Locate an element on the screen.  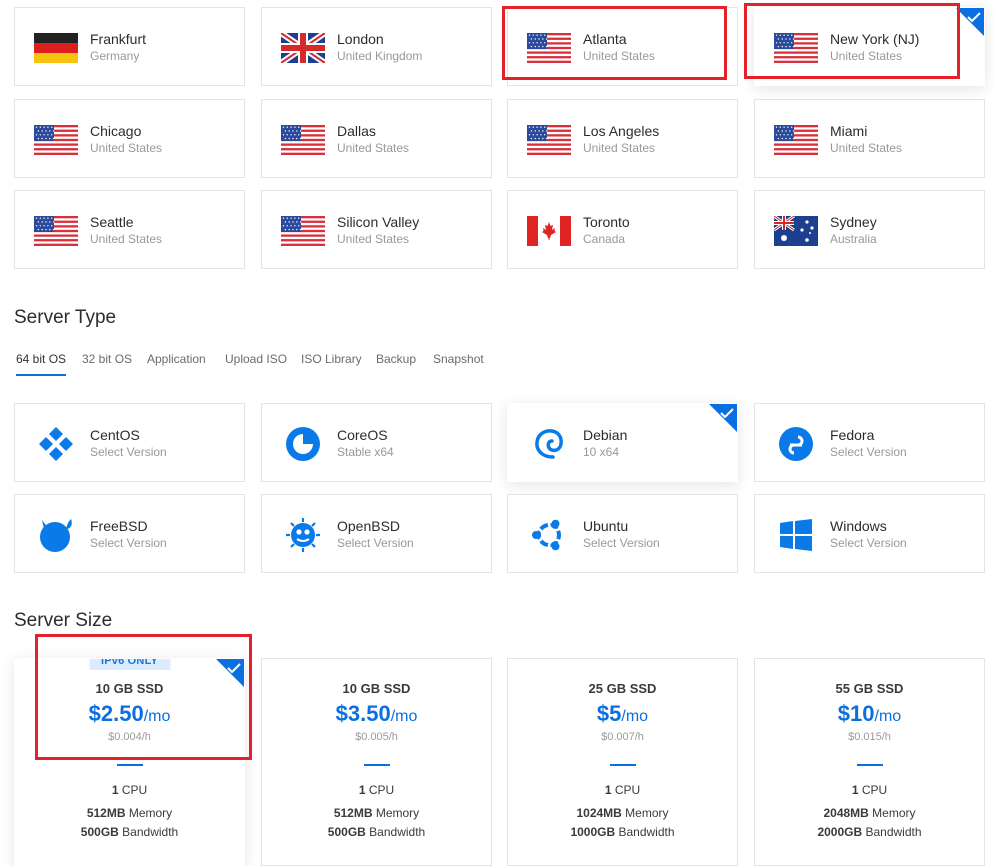
location-sydney: Sydney Australia is located at coordinates (869, 229).